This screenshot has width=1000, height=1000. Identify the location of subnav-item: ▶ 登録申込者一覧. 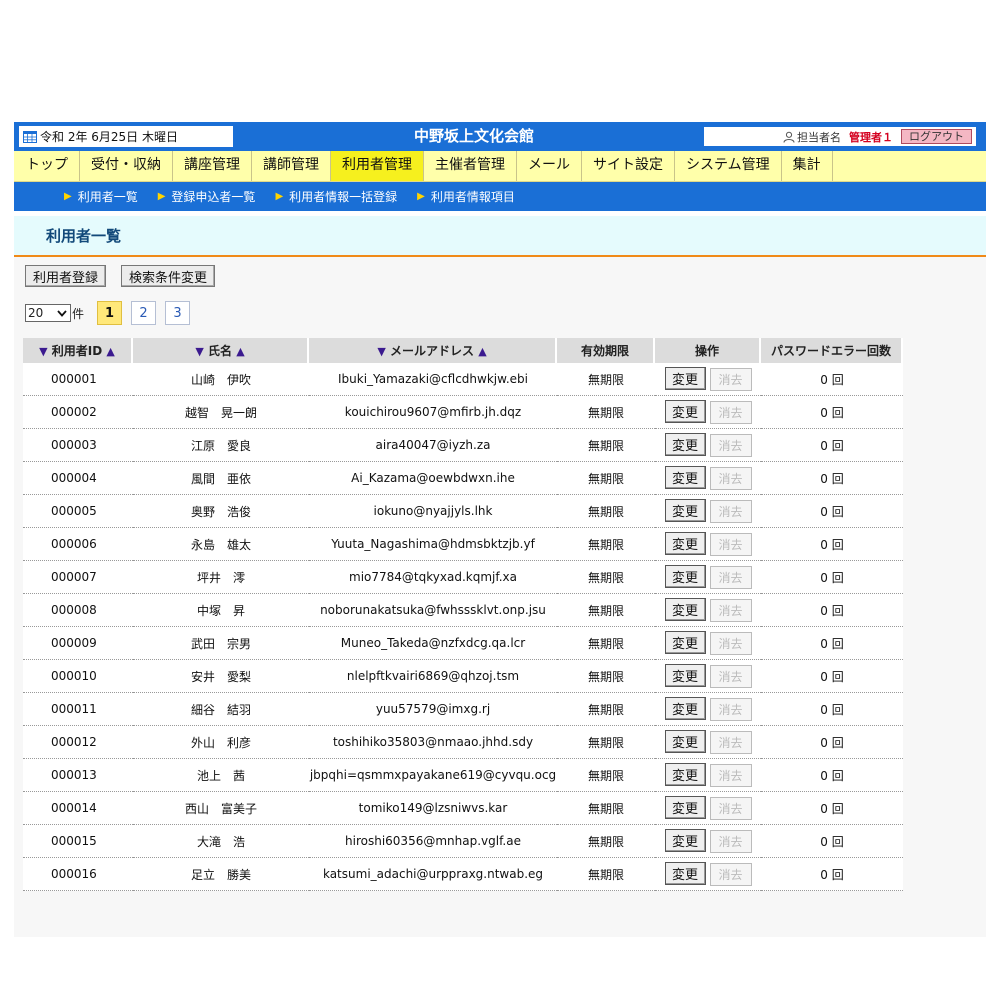
(207, 196).